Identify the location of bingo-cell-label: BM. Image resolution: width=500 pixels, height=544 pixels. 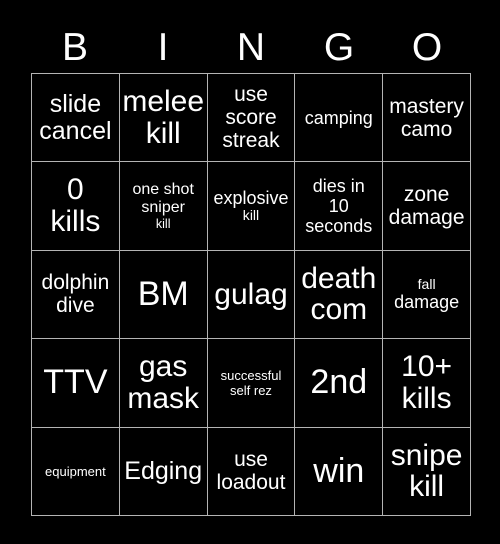
(163, 293).